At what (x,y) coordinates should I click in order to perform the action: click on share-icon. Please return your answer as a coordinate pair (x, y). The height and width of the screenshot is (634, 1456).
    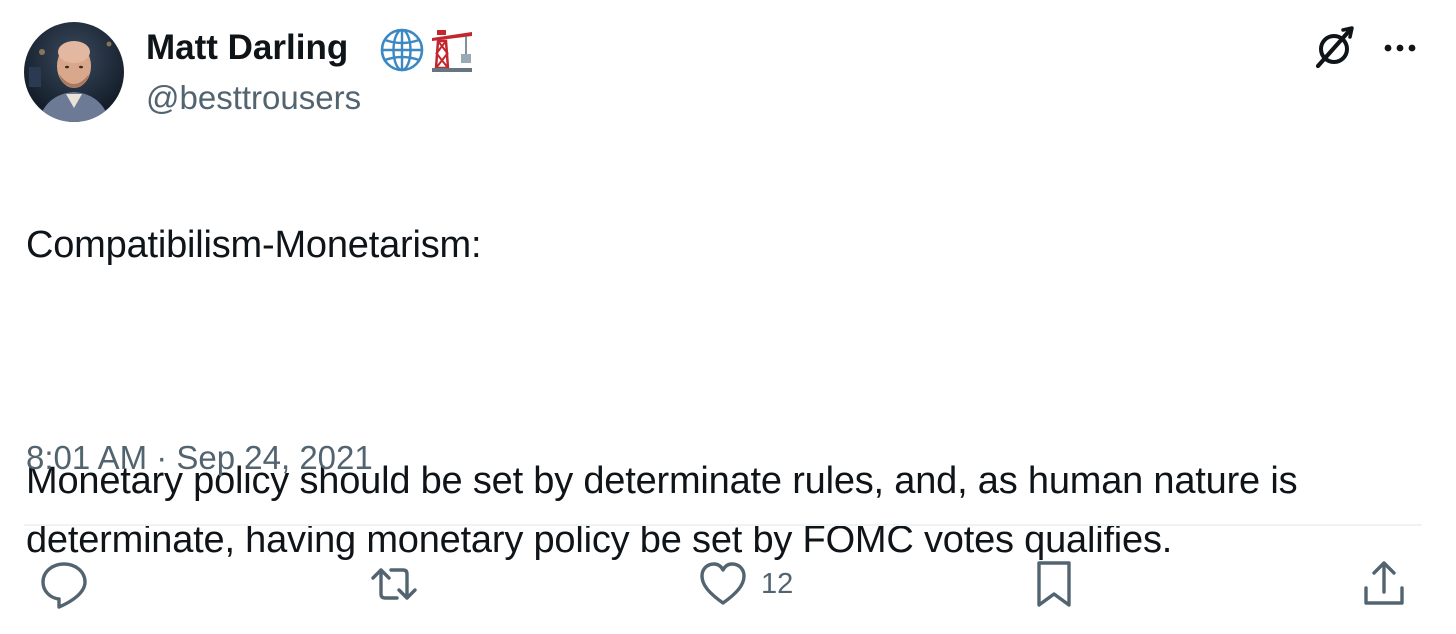
    Looking at the image, I should click on (1384, 583).